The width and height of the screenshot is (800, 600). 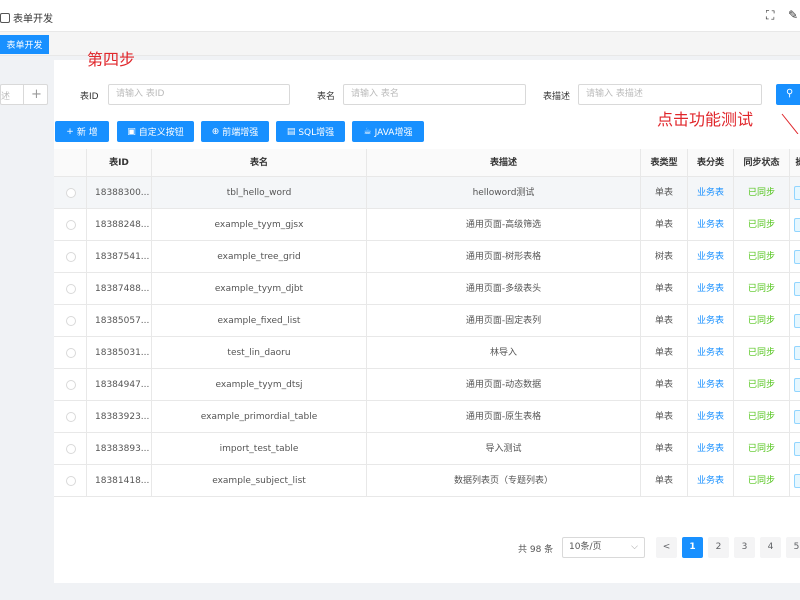 I want to click on app-title: 表单开发, so click(x=26, y=17).